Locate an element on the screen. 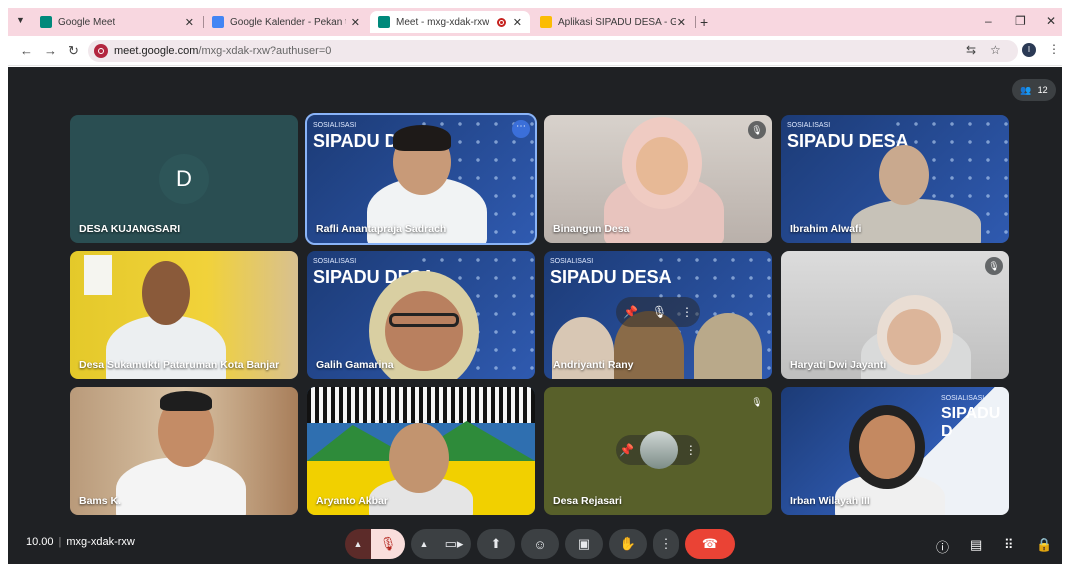 This screenshot has width=1070, height=564. emoji-icon: ☺ is located at coordinates (540, 544).